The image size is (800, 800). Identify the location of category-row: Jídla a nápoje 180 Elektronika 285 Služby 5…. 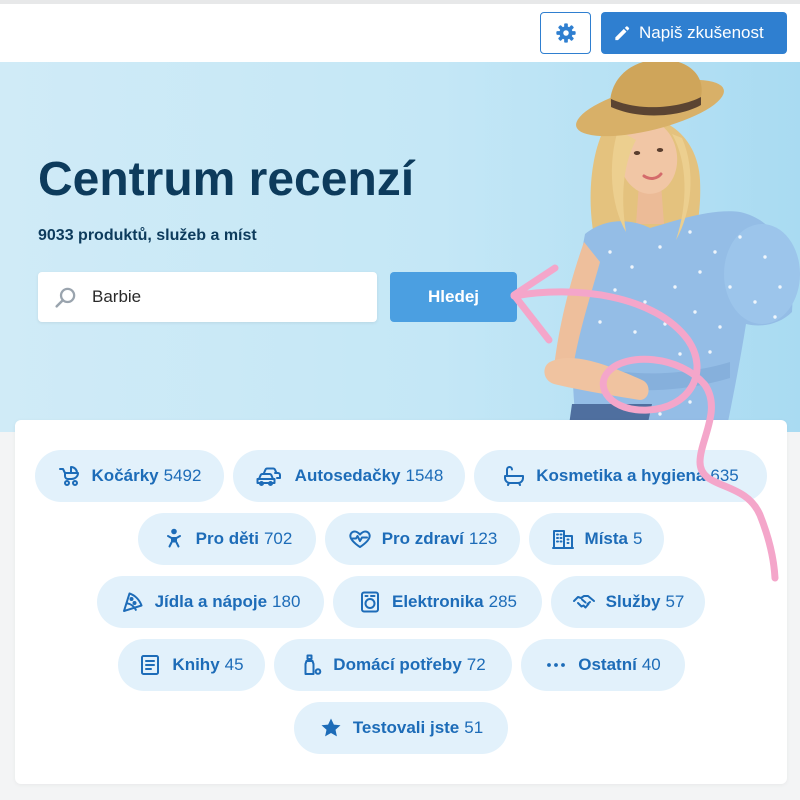
(401, 602).